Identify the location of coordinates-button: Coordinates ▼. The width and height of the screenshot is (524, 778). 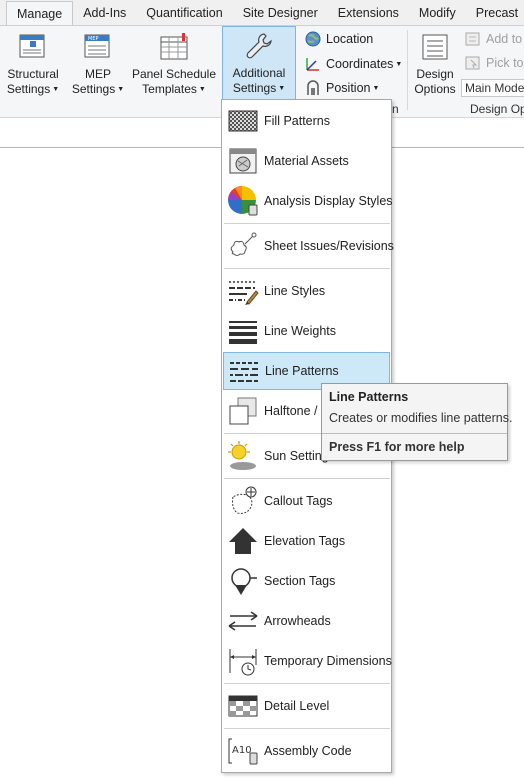
(353, 64).